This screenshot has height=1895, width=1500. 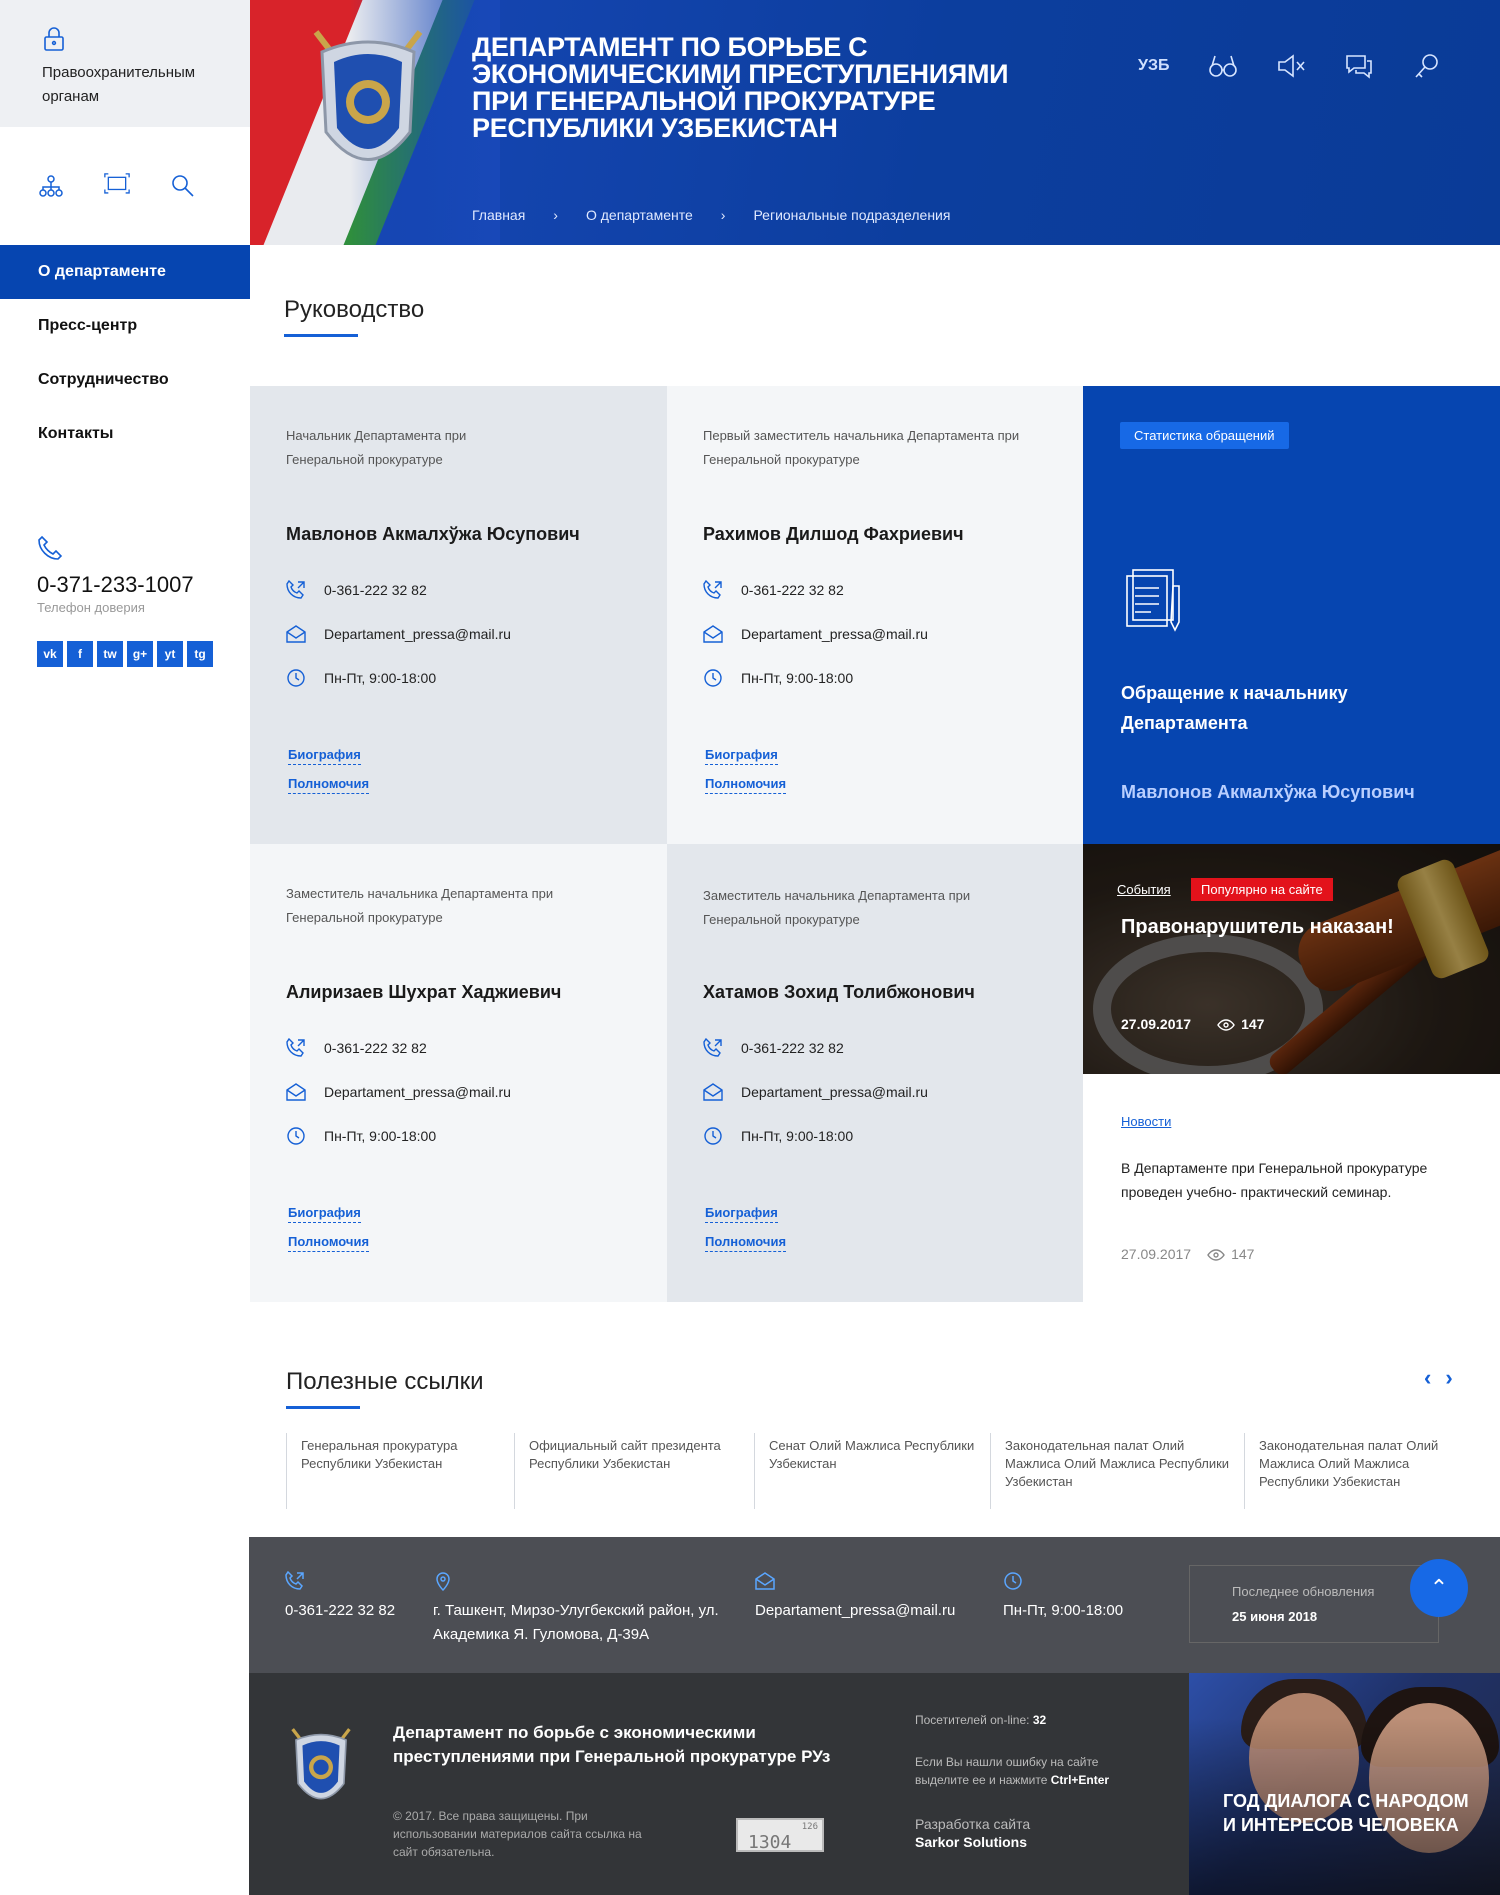 I want to click on counter-value: 1304, so click(x=770, y=1842).